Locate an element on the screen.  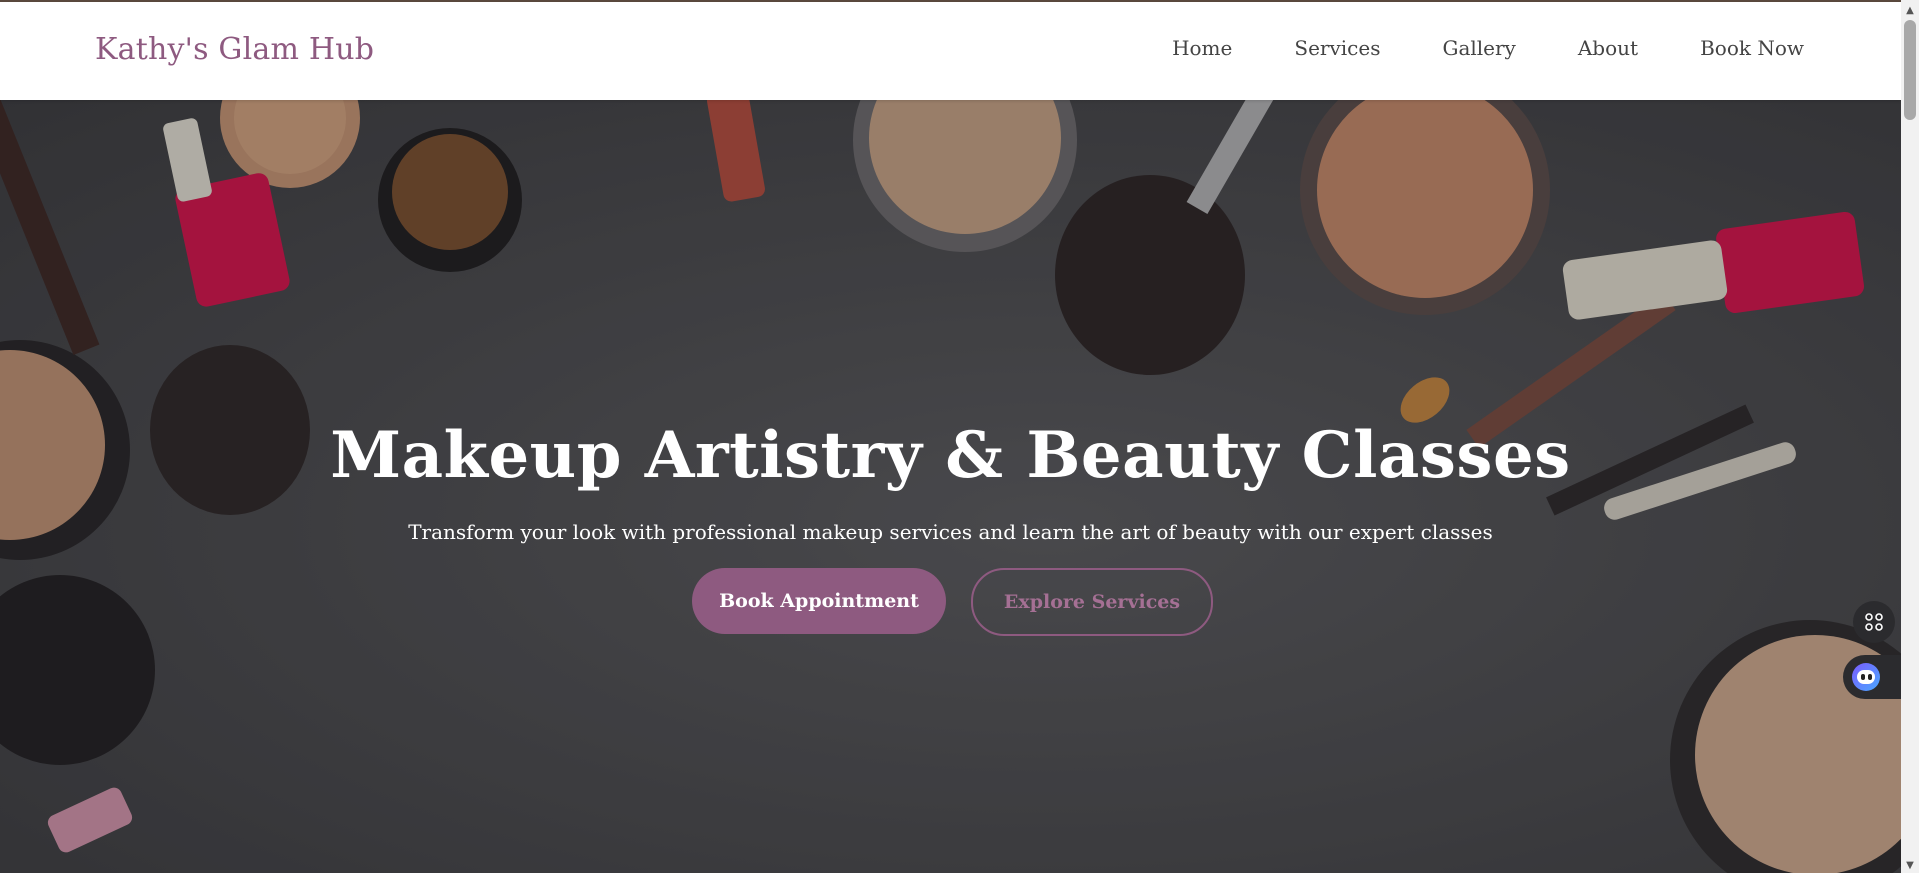
command-grid-icon is located at coordinates (1874, 622).